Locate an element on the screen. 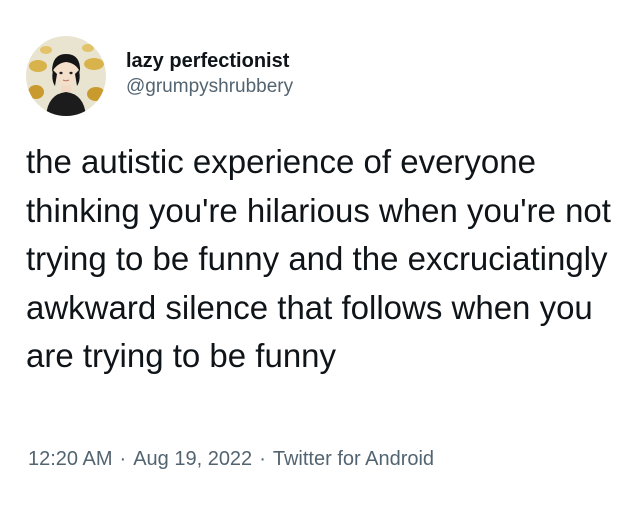 The height and width of the screenshot is (519, 640). tweet-date: Aug 19, 2022 is located at coordinates (192, 459).